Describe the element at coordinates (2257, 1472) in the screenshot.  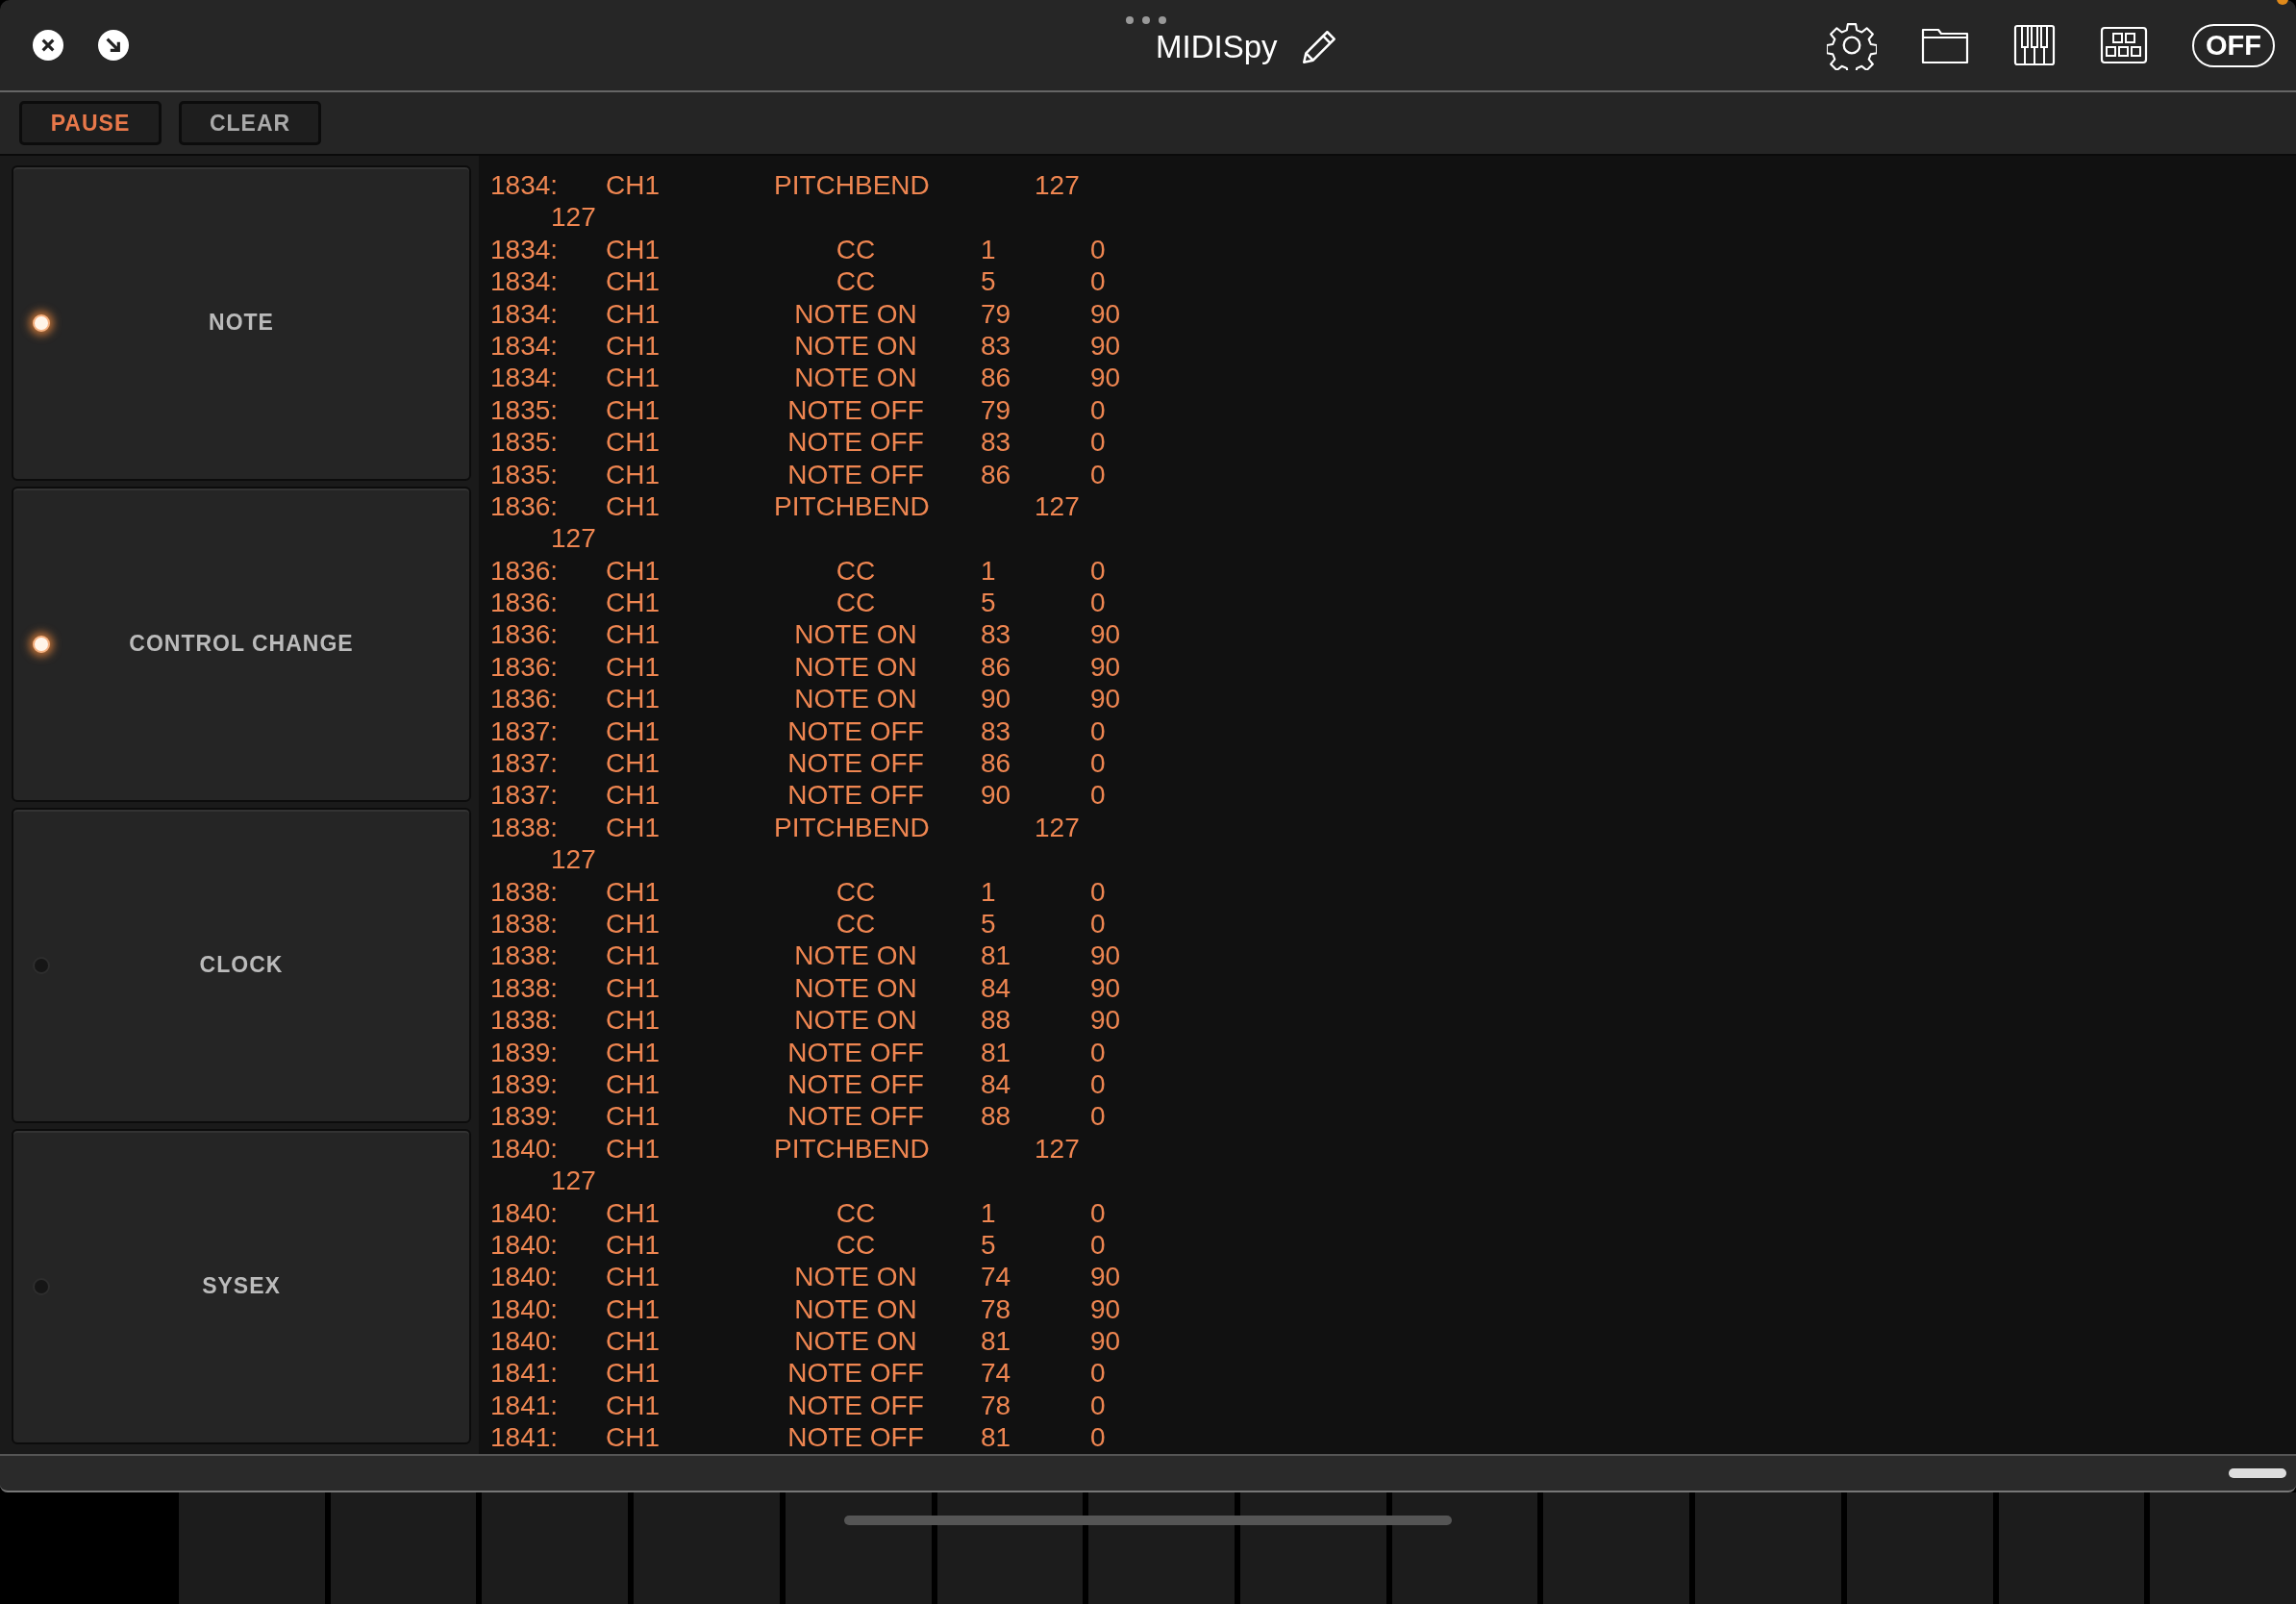
I see `scroll-handle` at that location.